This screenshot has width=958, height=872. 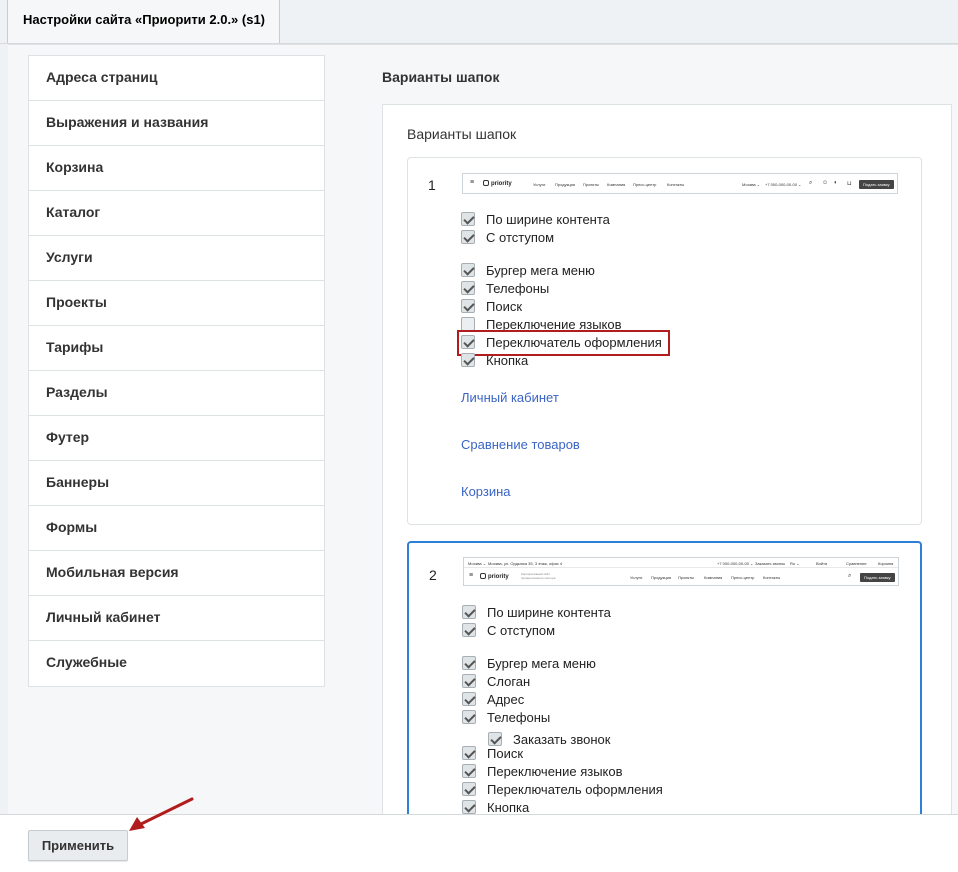 What do you see at coordinates (783, 184) in the screenshot?
I see `preview-phone: +7 000-000-00-00 ⌄` at bounding box center [783, 184].